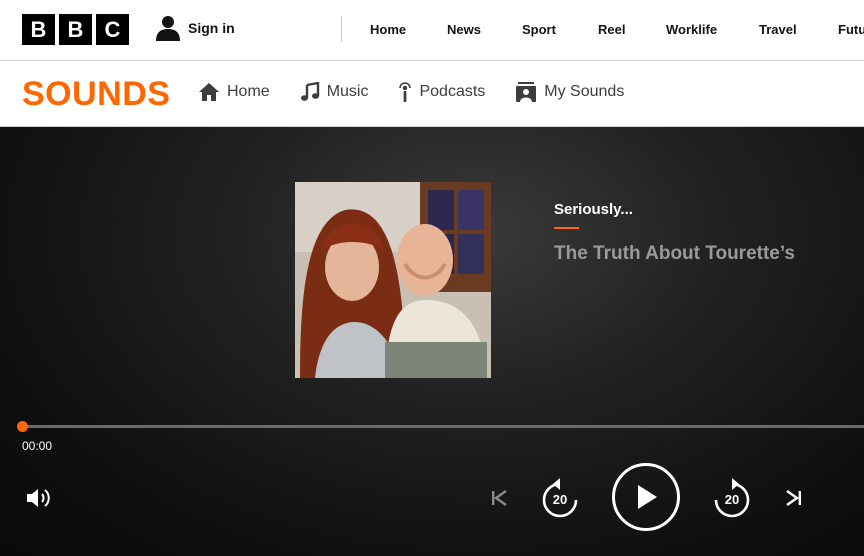  Describe the element at coordinates (211, 28) in the screenshot. I see `sign-in-label: Sign in` at that location.